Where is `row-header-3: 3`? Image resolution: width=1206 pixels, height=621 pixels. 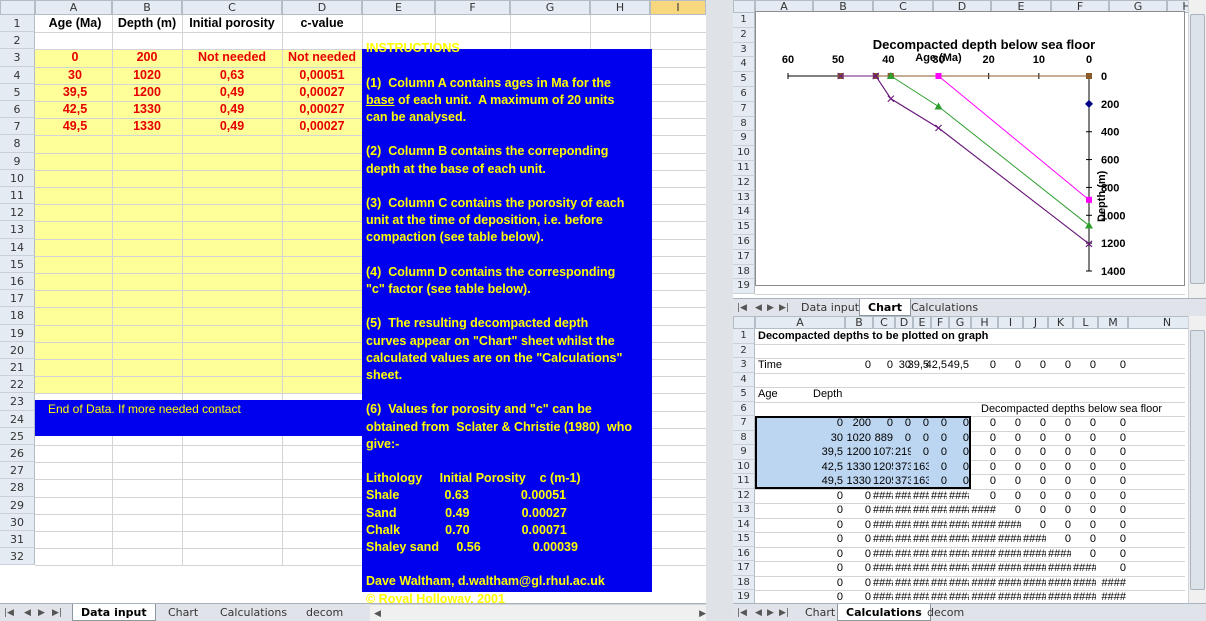 row-header-3: 3 is located at coordinates (17, 58).